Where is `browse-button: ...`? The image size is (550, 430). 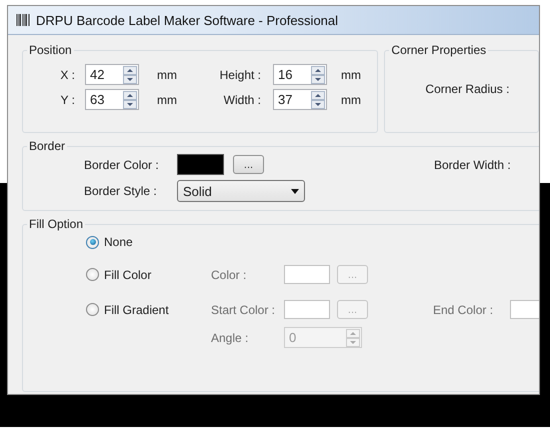
browse-button: ... is located at coordinates (248, 164).